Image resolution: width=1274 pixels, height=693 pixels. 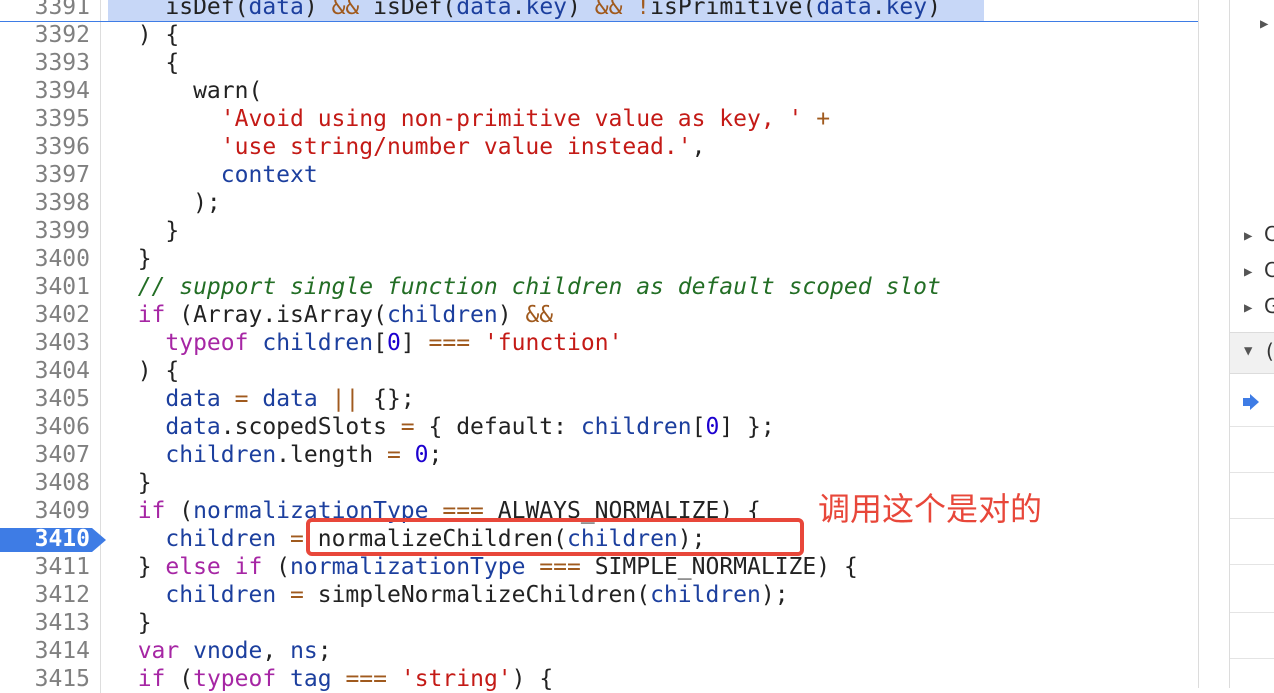 What do you see at coordinates (698, 147) in the screenshot?
I see `code-token: ,` at bounding box center [698, 147].